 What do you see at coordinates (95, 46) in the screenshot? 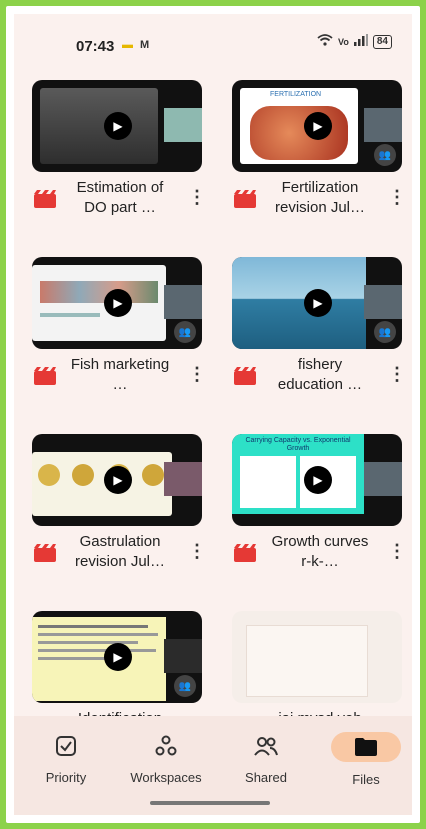
I see `status-time: 07:43` at bounding box center [95, 46].